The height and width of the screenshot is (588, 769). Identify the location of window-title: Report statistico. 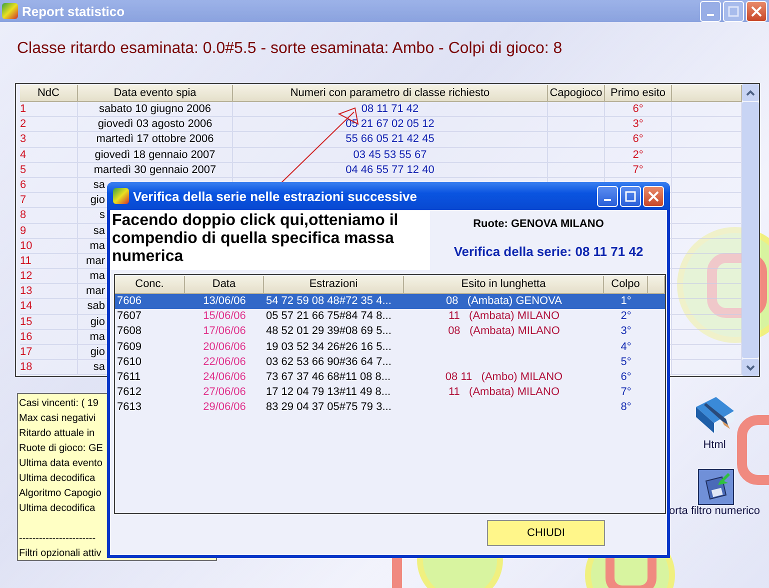
(73, 11).